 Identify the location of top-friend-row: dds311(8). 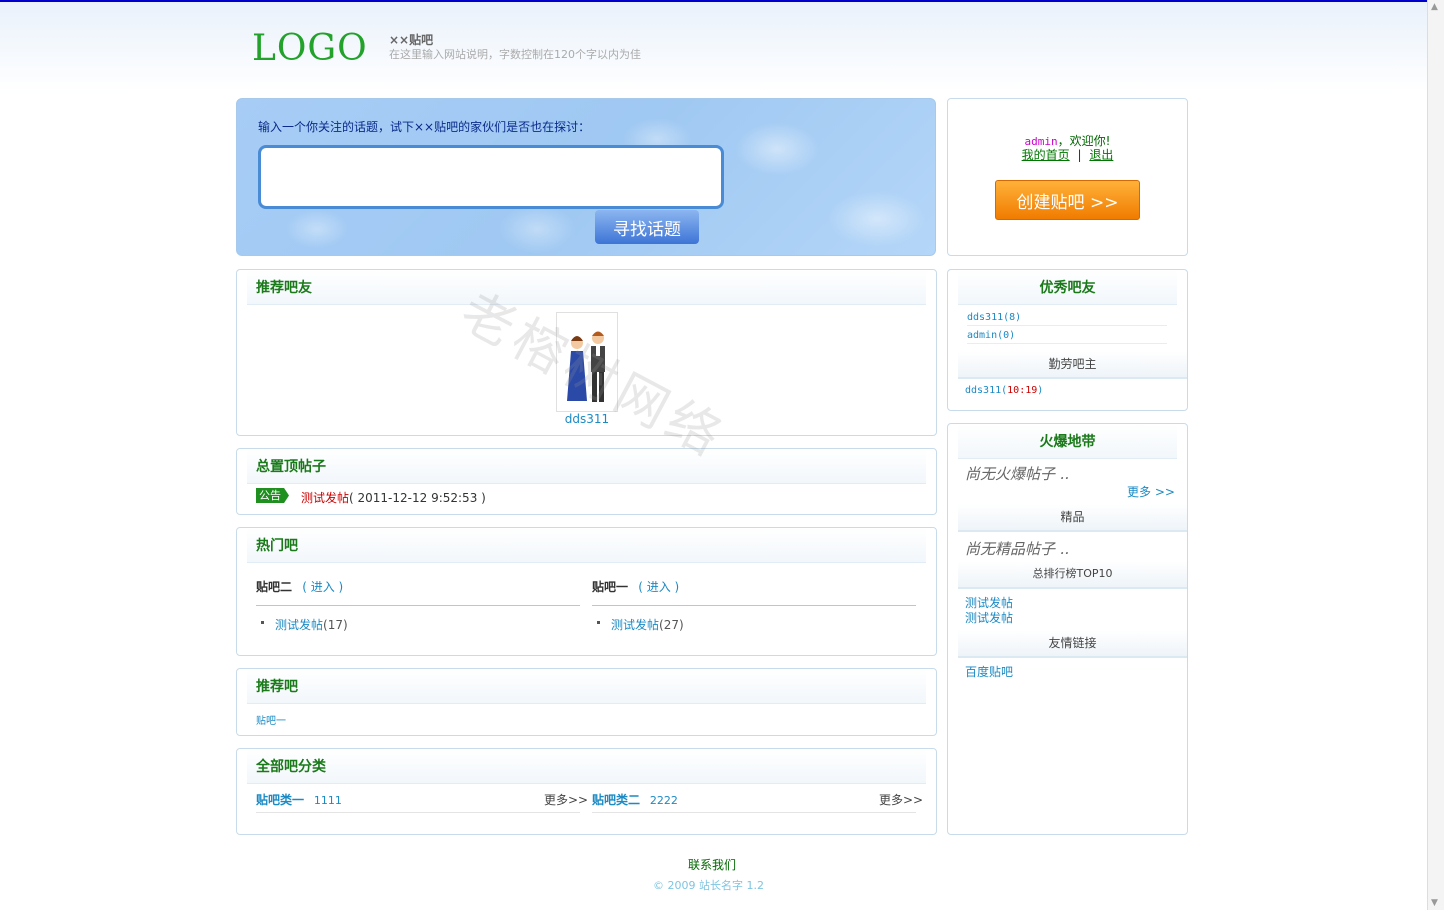
(1067, 319).